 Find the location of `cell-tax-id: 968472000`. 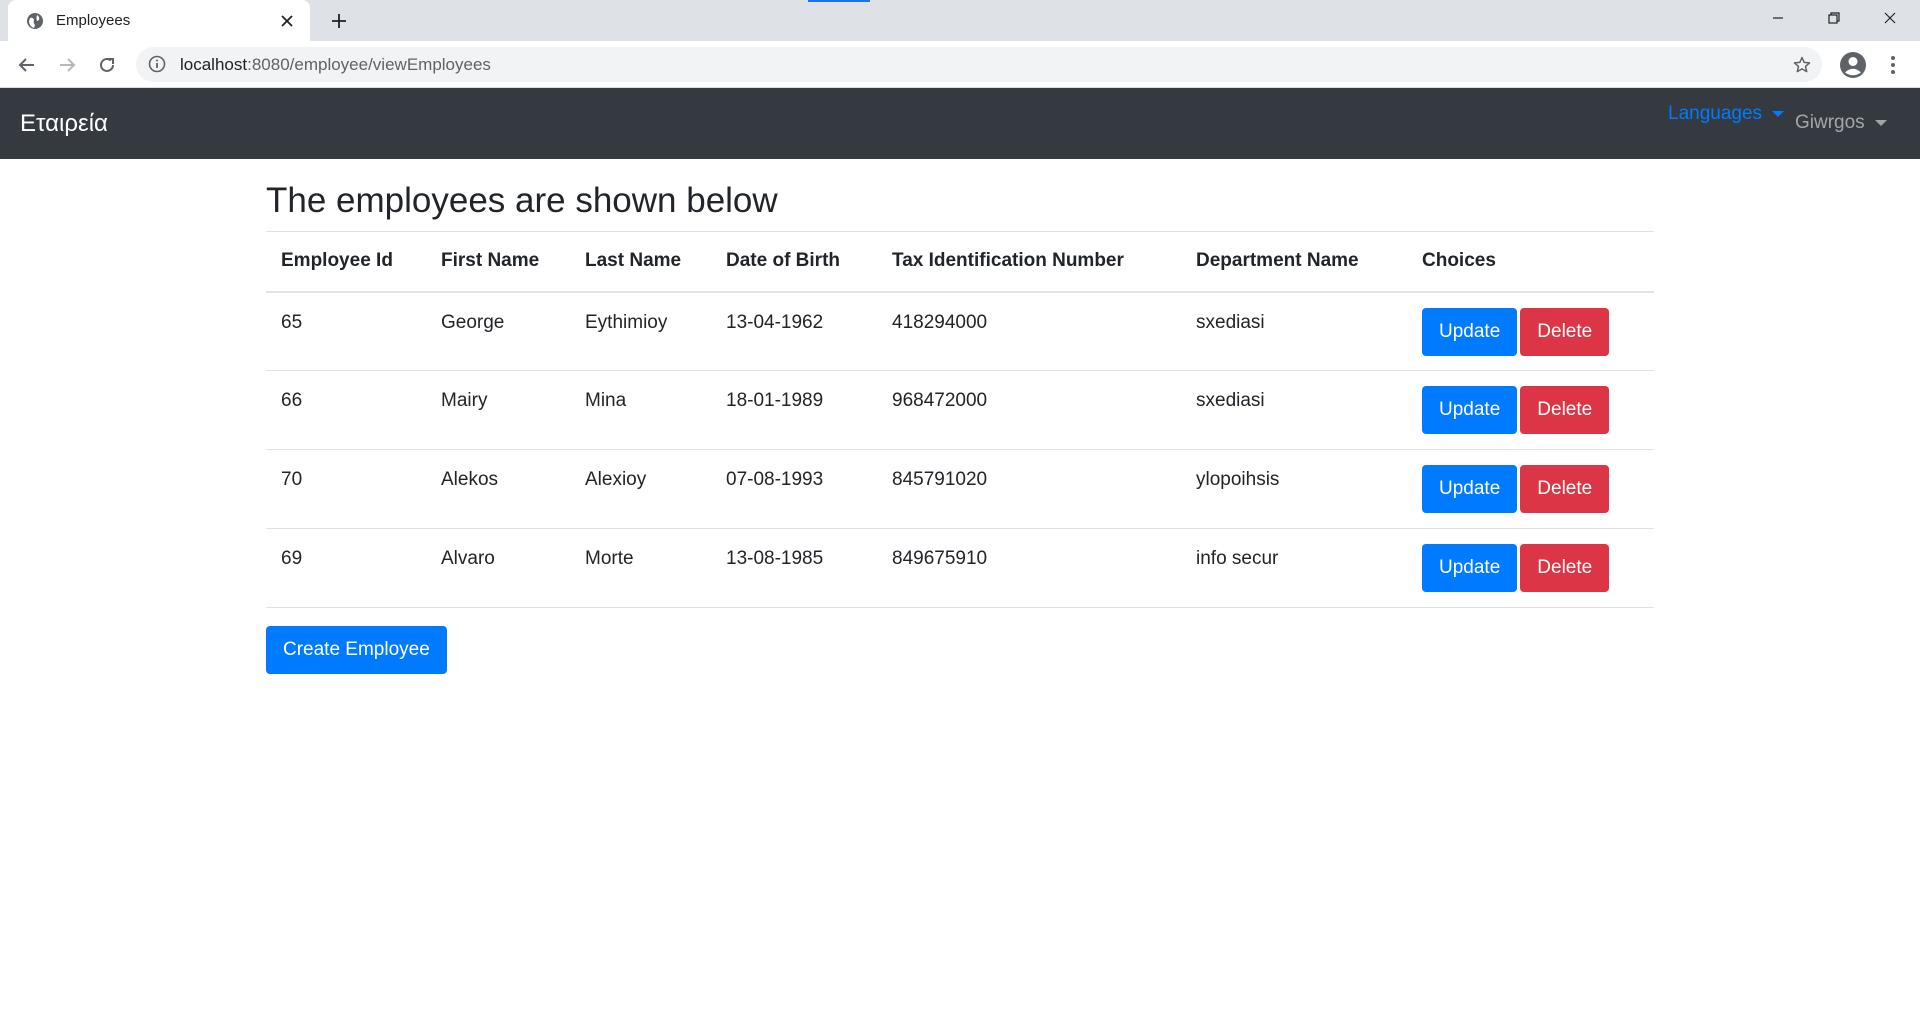

cell-tax-id: 968472000 is located at coordinates (1029, 410).